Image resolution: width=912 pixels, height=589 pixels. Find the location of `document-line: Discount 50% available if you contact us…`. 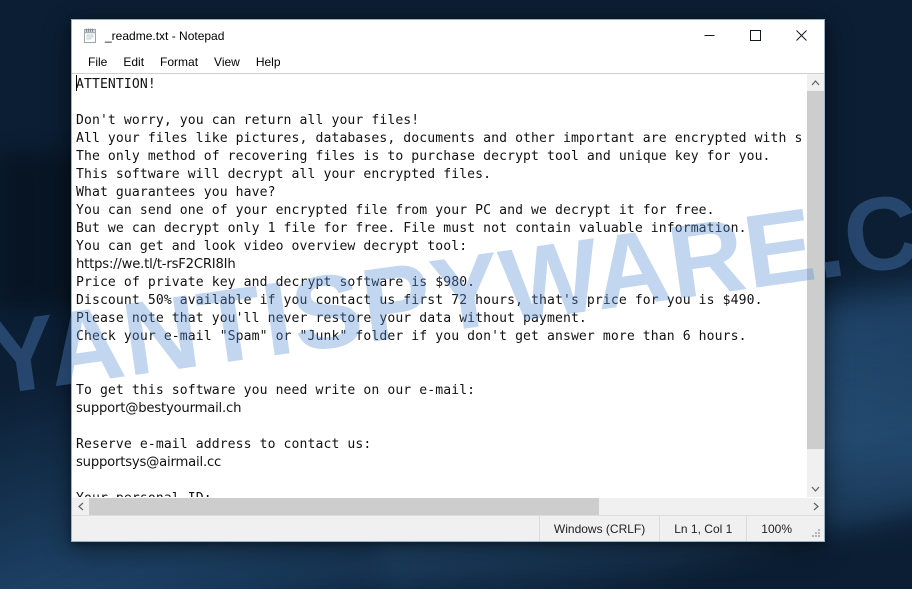

document-line: Discount 50% available if you contact us… is located at coordinates (419, 300).